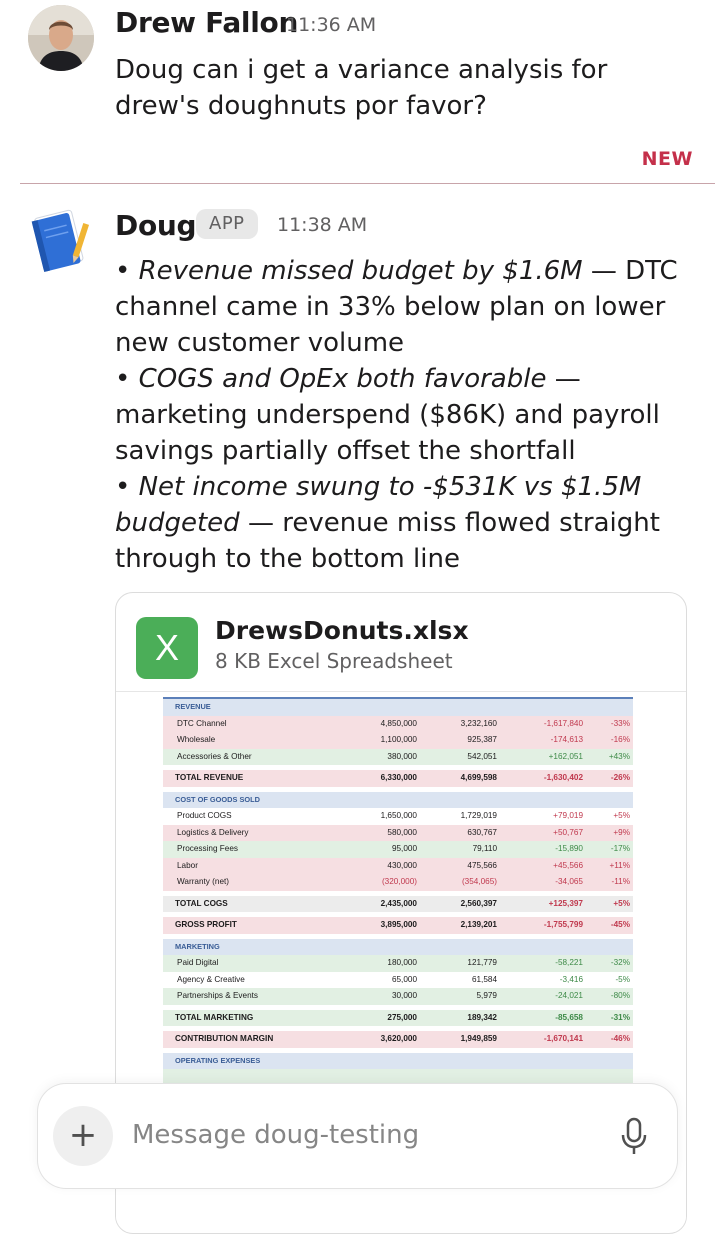 The image size is (715, 1234). What do you see at coordinates (367, 183) in the screenshot?
I see `new-messages-divider` at bounding box center [367, 183].